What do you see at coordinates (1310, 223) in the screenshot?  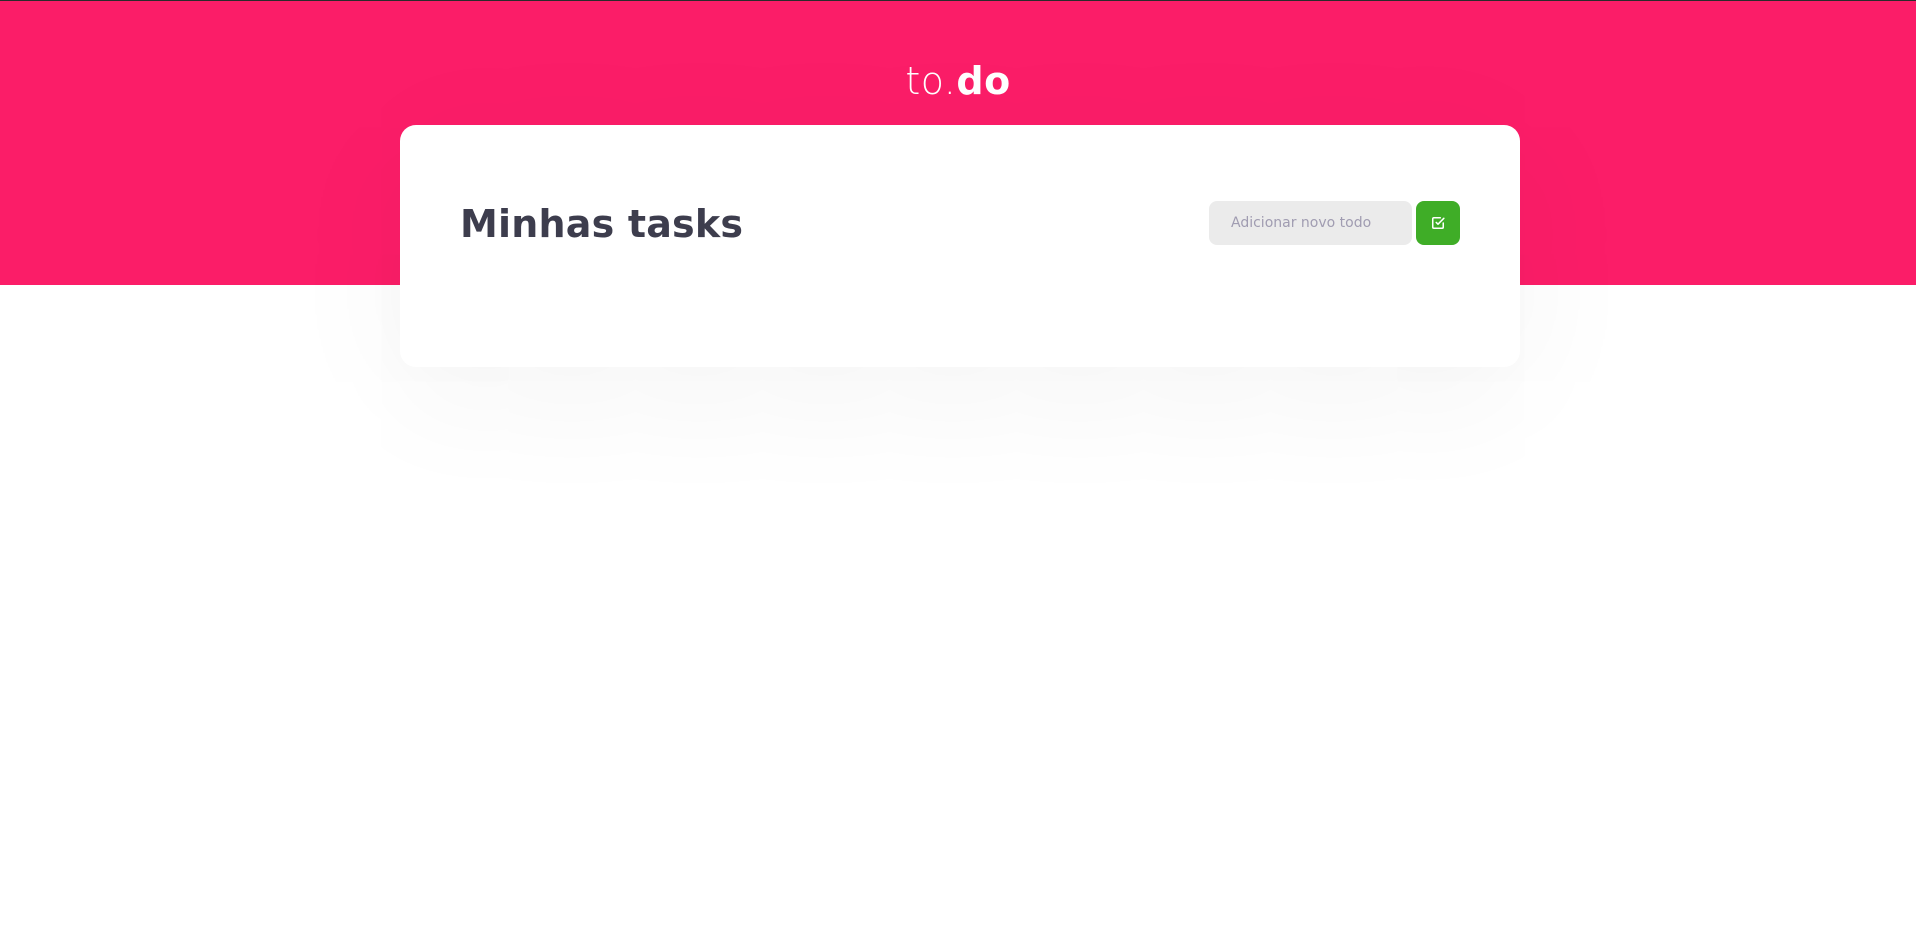 I see `new-todo-input` at bounding box center [1310, 223].